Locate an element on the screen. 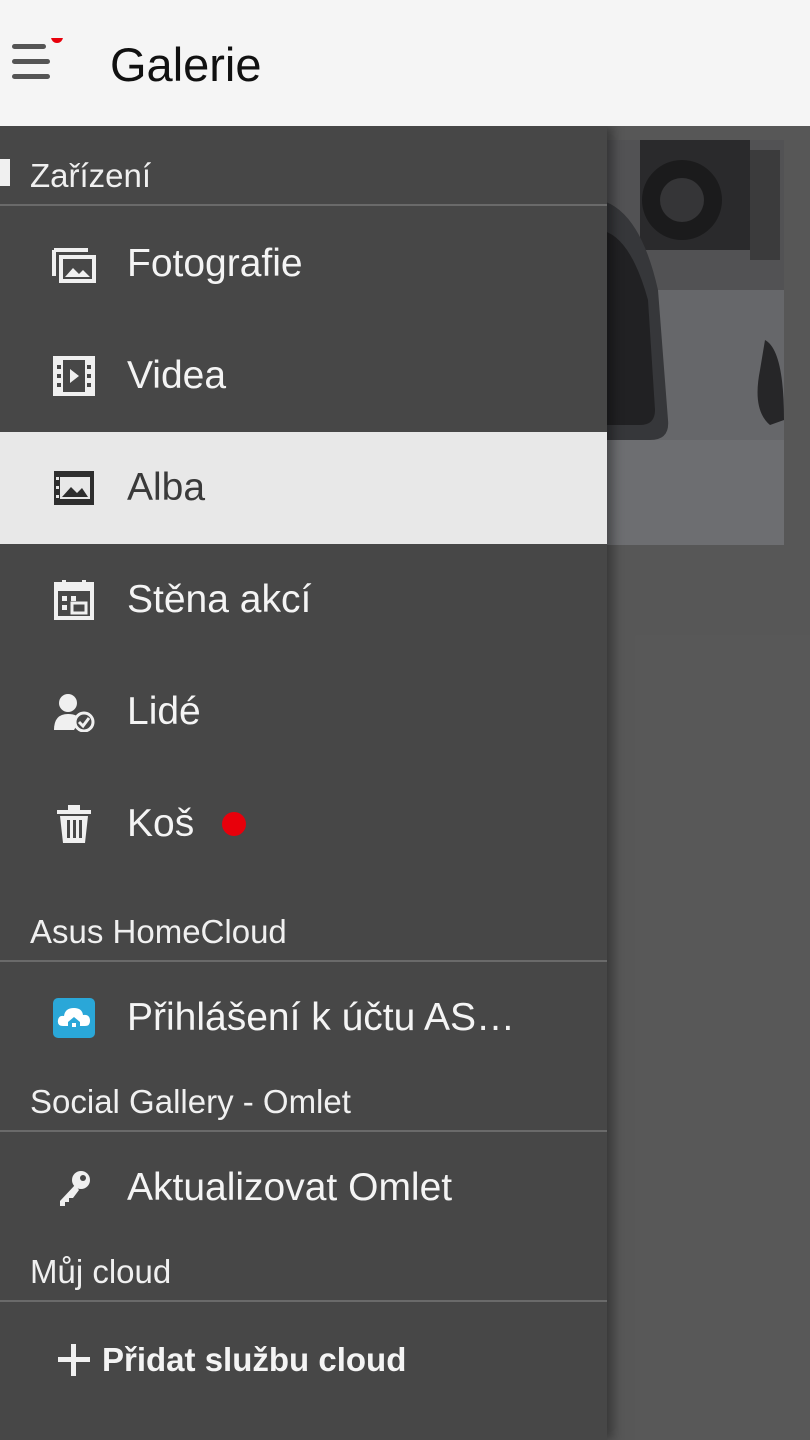 This screenshot has height=1440, width=810. section-label: Zařízení is located at coordinates (91, 175).